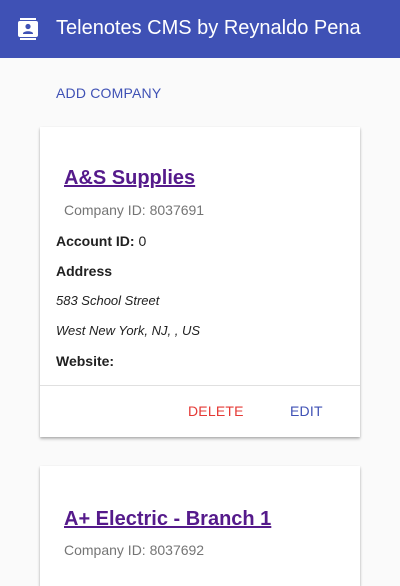  Describe the element at coordinates (128, 330) in the screenshot. I see `address-line-2: West New York, NJ, , US` at that location.